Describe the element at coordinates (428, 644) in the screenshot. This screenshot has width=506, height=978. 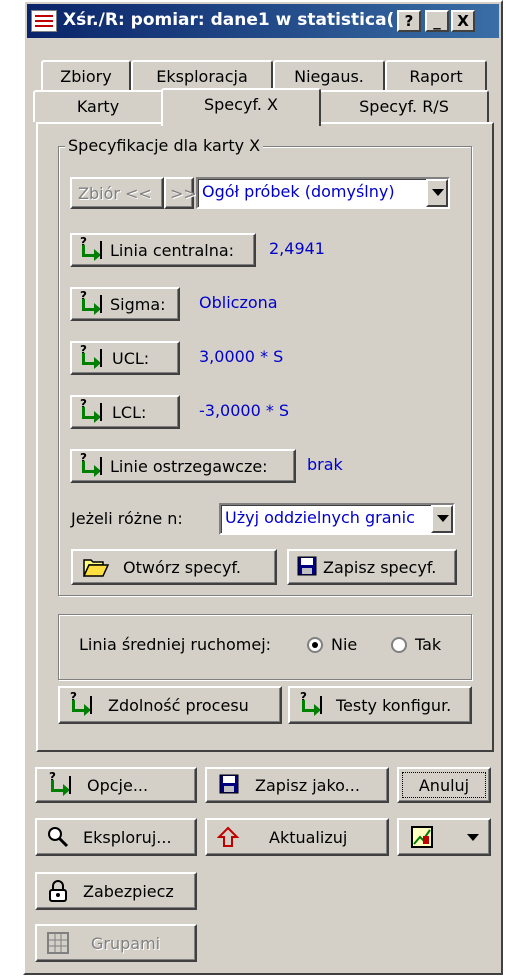
I see `radio-tak-label: Tak` at that location.